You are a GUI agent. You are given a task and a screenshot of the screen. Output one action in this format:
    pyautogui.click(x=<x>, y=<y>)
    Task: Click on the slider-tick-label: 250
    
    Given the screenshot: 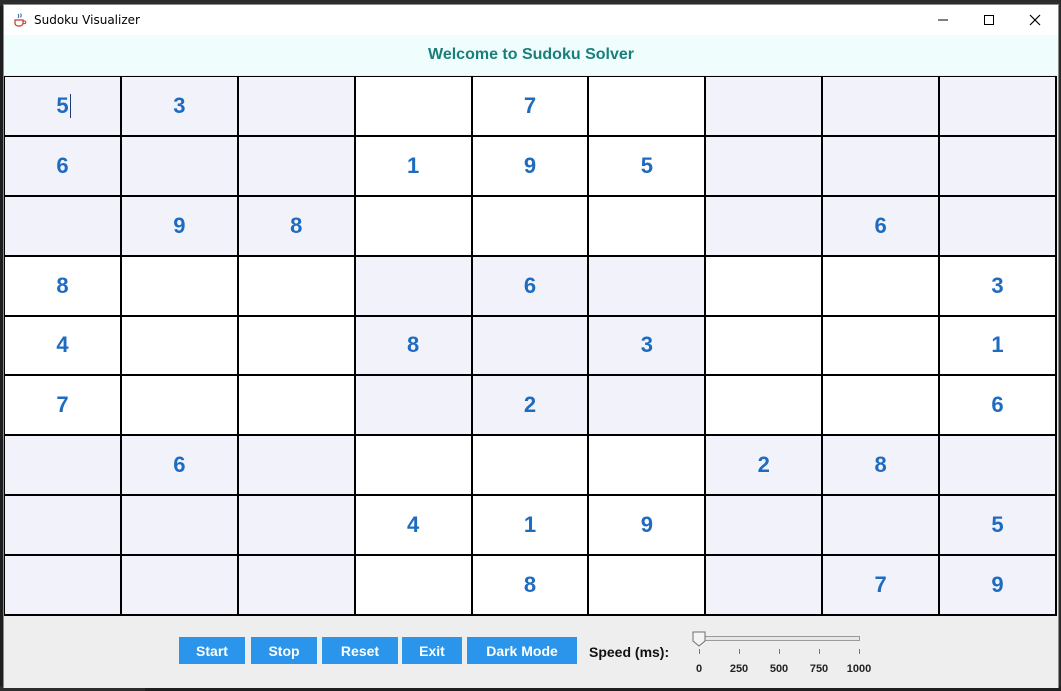 What is the action you would take?
    pyautogui.click(x=739, y=669)
    